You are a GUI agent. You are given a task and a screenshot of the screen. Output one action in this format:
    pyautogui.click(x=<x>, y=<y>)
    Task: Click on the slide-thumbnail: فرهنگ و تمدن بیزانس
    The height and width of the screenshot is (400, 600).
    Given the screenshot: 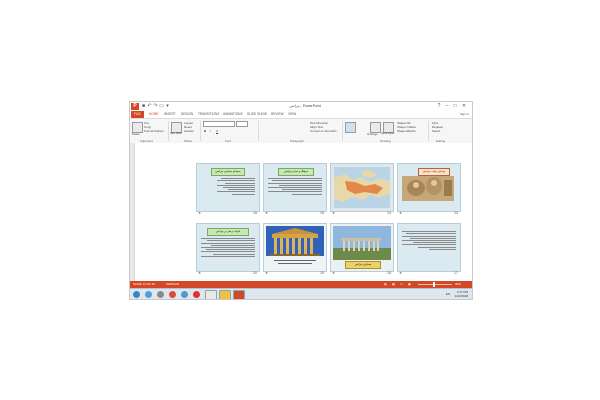 What is the action you would take?
    pyautogui.click(x=295, y=187)
    